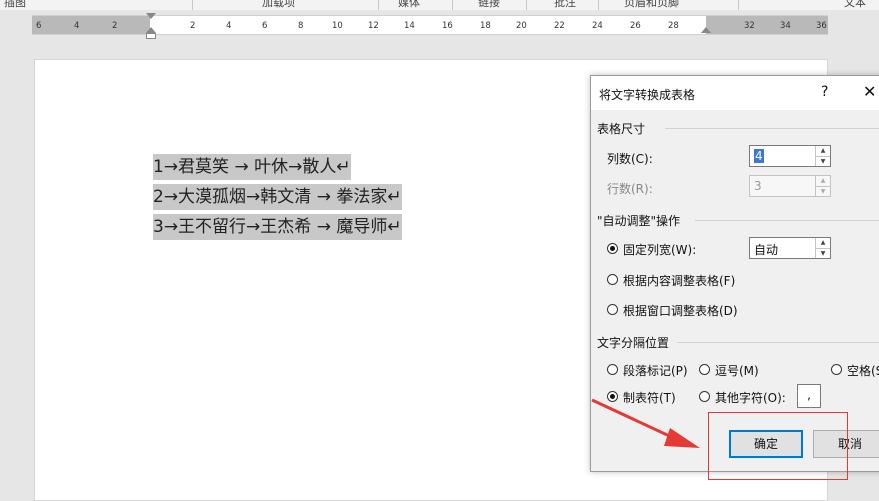 The image size is (879, 501). I want to click on ribbon-group-illustrations: 插图, so click(15, 5).